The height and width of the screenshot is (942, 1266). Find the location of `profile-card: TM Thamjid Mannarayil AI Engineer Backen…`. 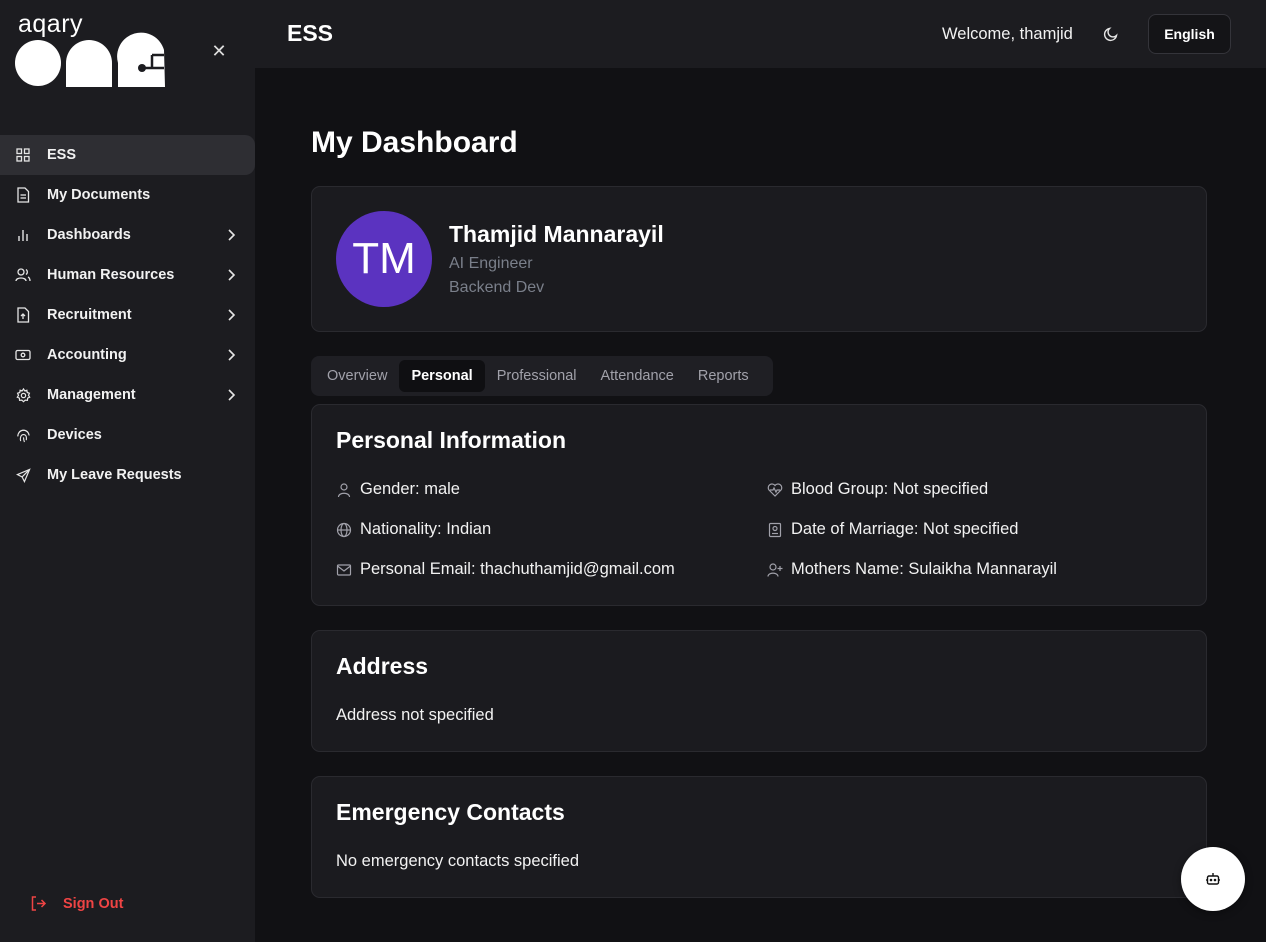

profile-card: TM Thamjid Mannarayil AI Engineer Backen… is located at coordinates (759, 259).